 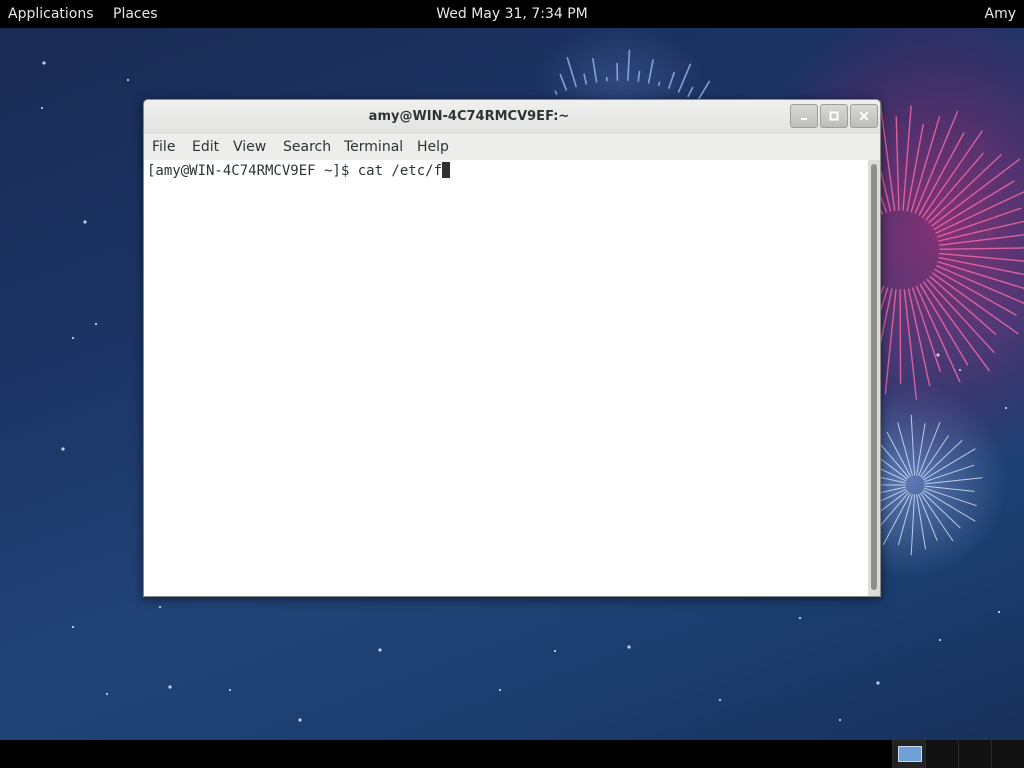 I want to click on close-icon, so click(x=864, y=116).